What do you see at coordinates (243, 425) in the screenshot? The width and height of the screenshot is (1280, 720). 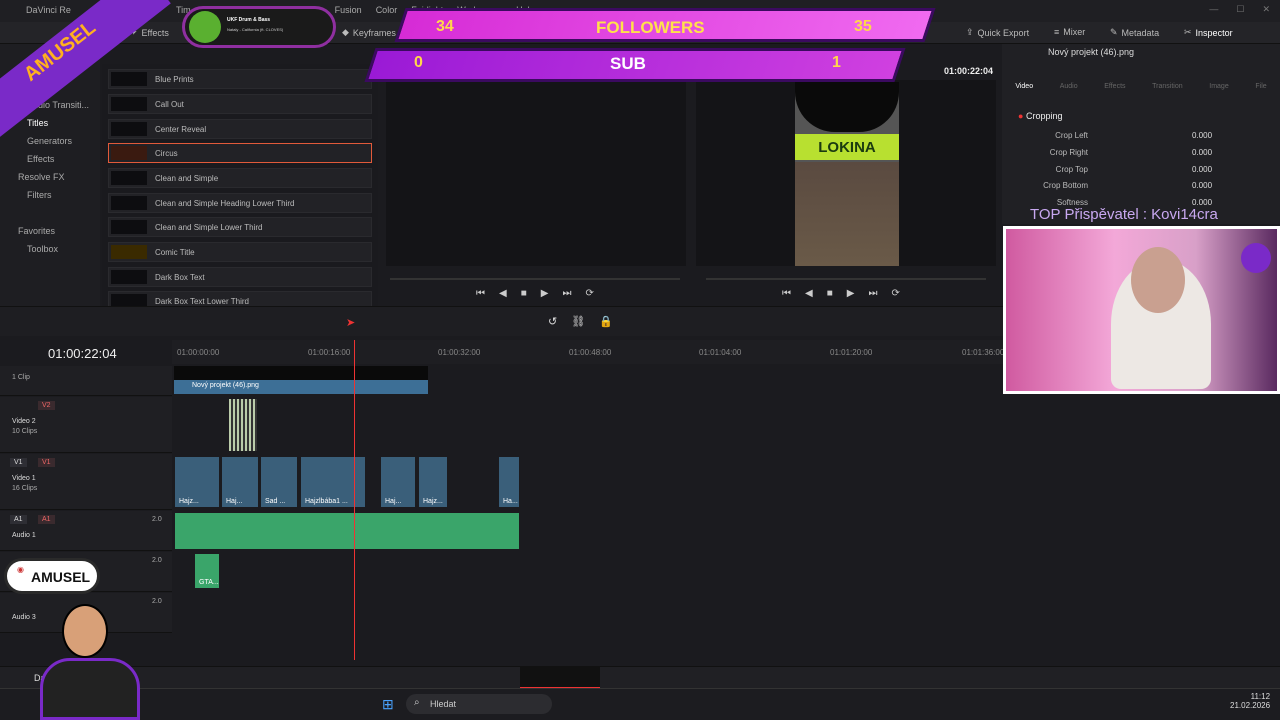 I see `video2-clips` at bounding box center [243, 425].